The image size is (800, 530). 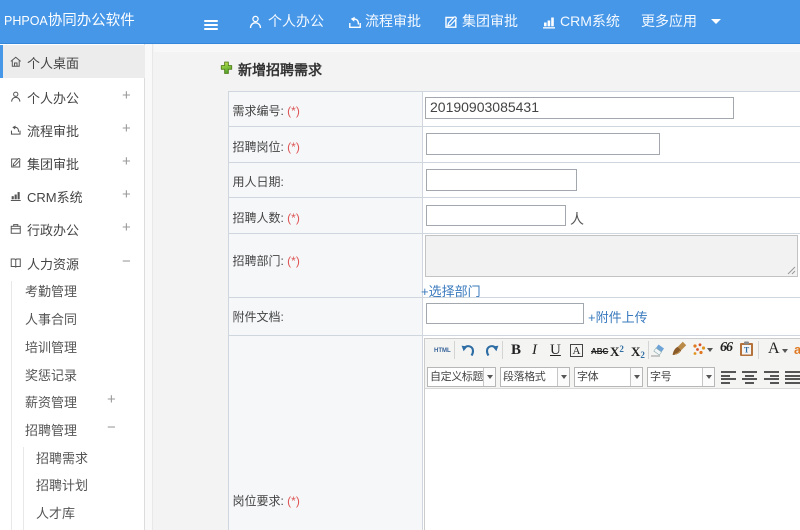 I want to click on svg-text: T, so click(x=747, y=350).